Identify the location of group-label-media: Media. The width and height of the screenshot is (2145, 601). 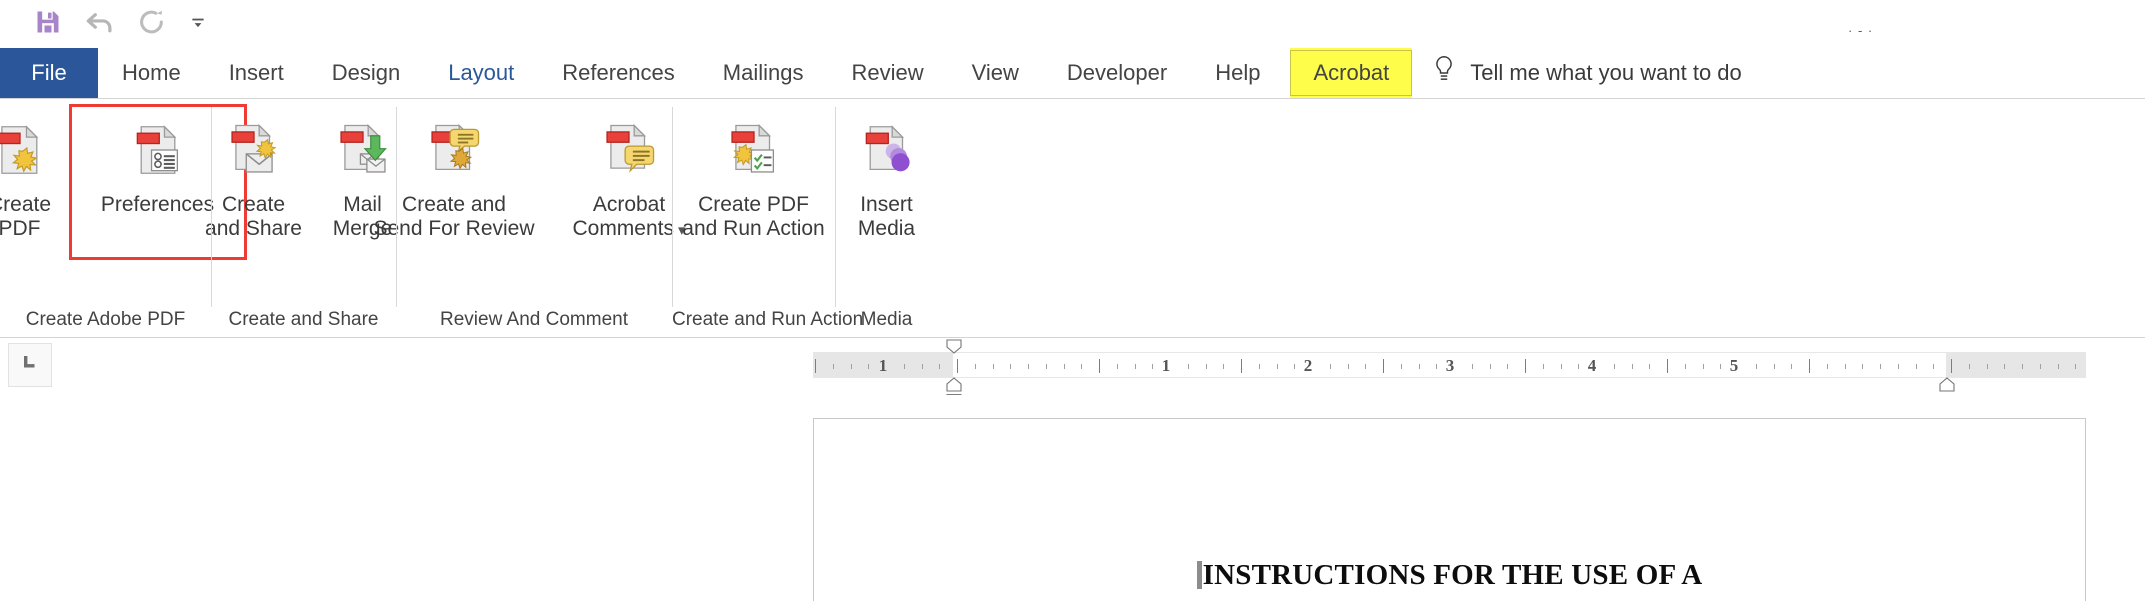
(886, 319).